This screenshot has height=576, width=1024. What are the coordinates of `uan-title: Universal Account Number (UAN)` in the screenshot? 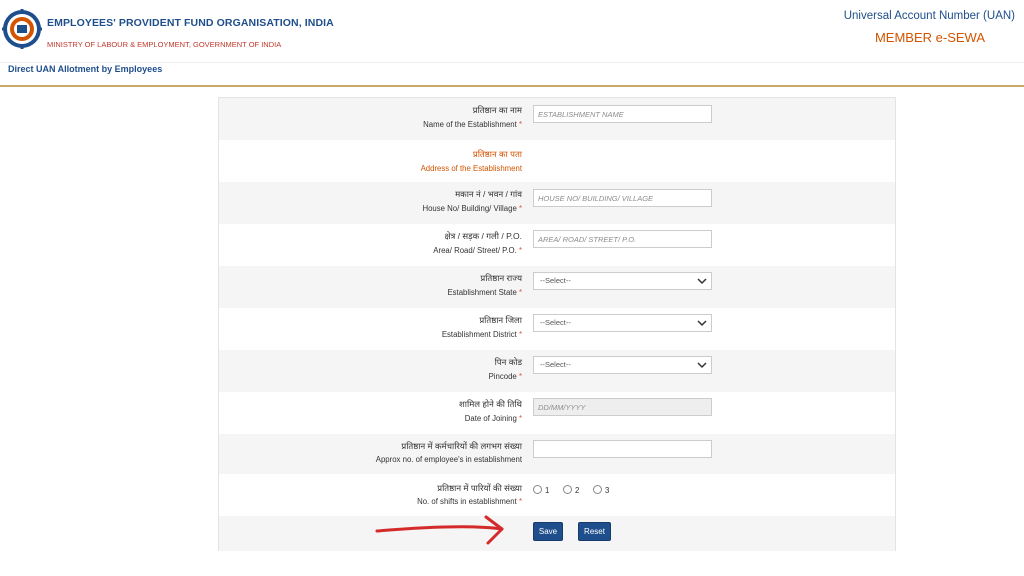 It's located at (929, 16).